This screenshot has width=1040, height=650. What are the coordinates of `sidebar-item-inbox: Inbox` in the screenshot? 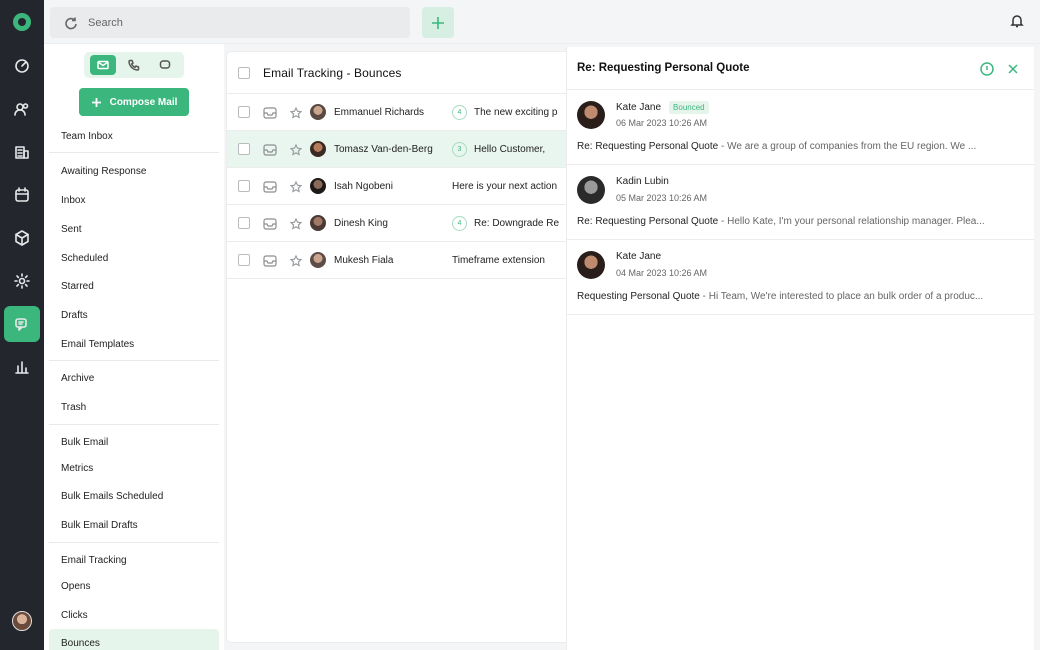 It's located at (134, 200).